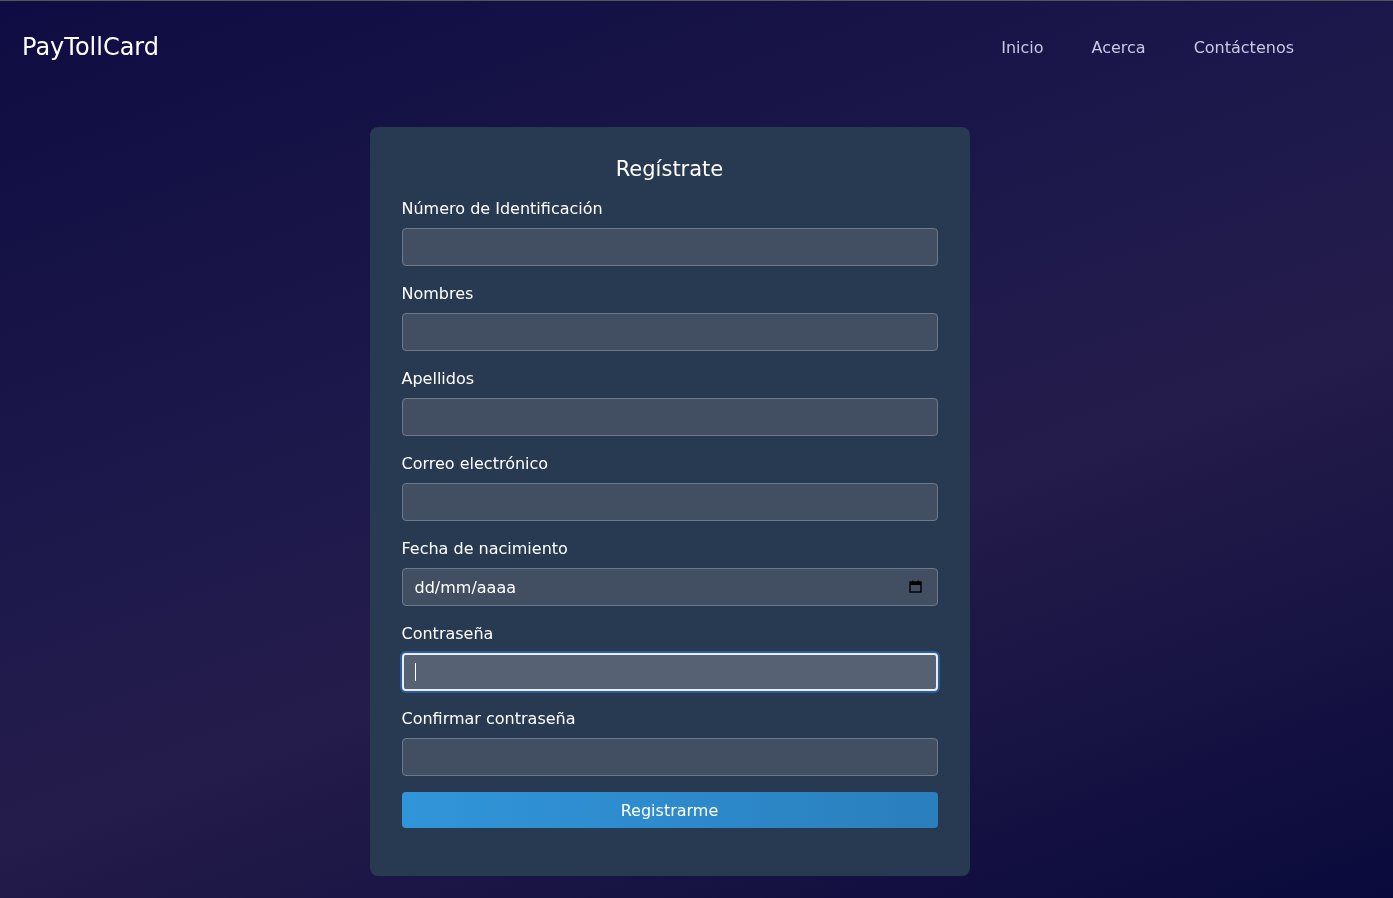 The height and width of the screenshot is (898, 1393). Describe the element at coordinates (438, 293) in the screenshot. I see `field-label: Nombres` at that location.